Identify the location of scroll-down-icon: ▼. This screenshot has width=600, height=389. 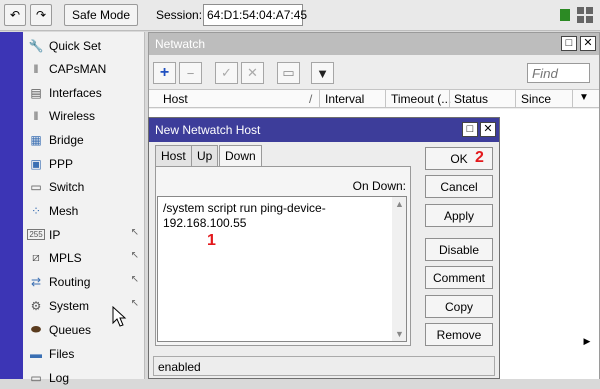
(399, 334).